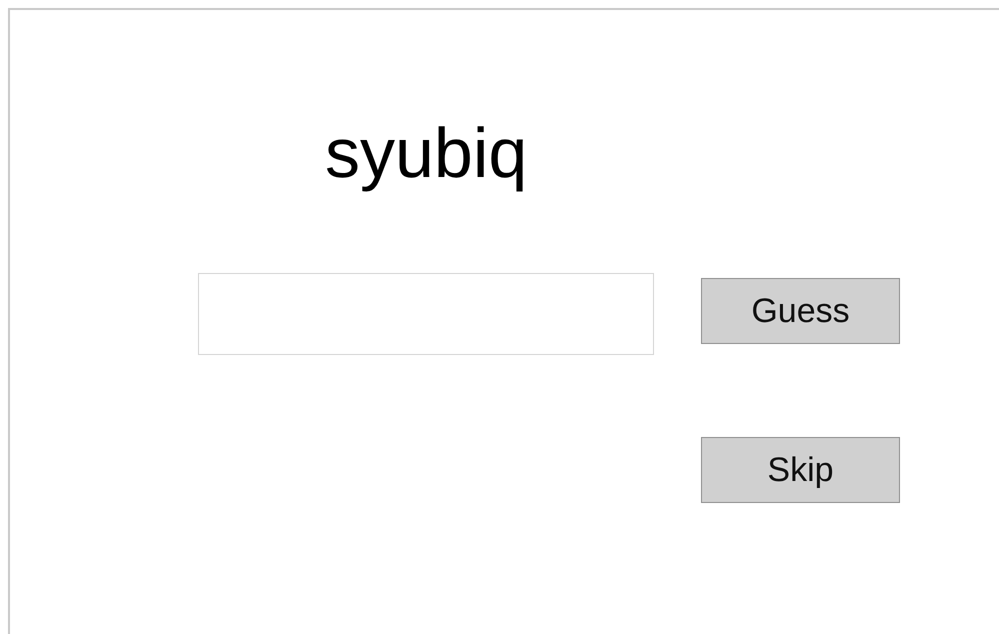 The height and width of the screenshot is (634, 999). Describe the element at coordinates (800, 311) in the screenshot. I see `guess-button: Guess` at that location.